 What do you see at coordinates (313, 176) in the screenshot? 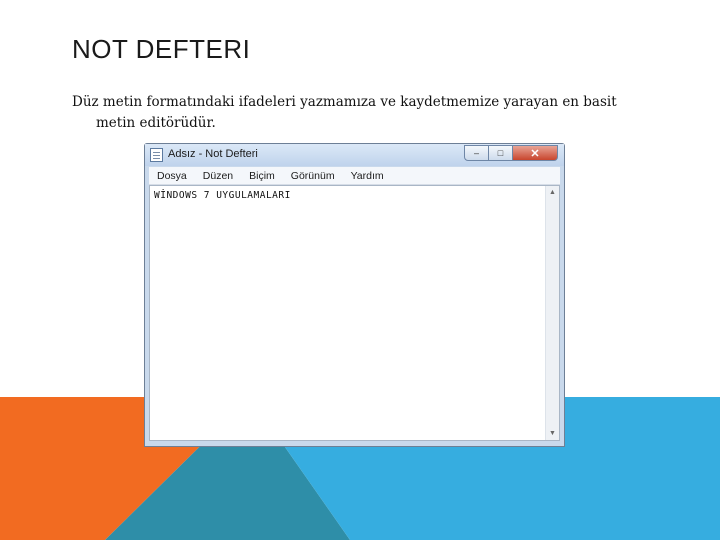
I see `menu-gorunum: Görünüm` at bounding box center [313, 176].